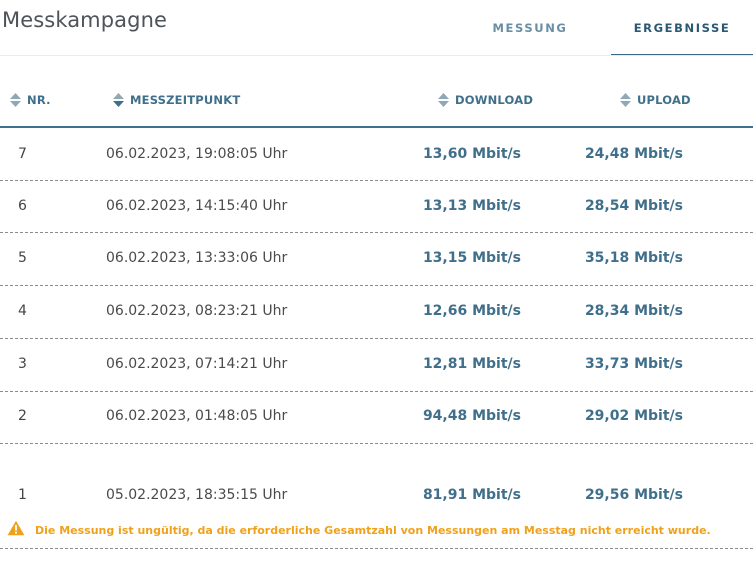 This screenshot has width=753, height=587. I want to click on page-title: Messkampagne, so click(84, 20).